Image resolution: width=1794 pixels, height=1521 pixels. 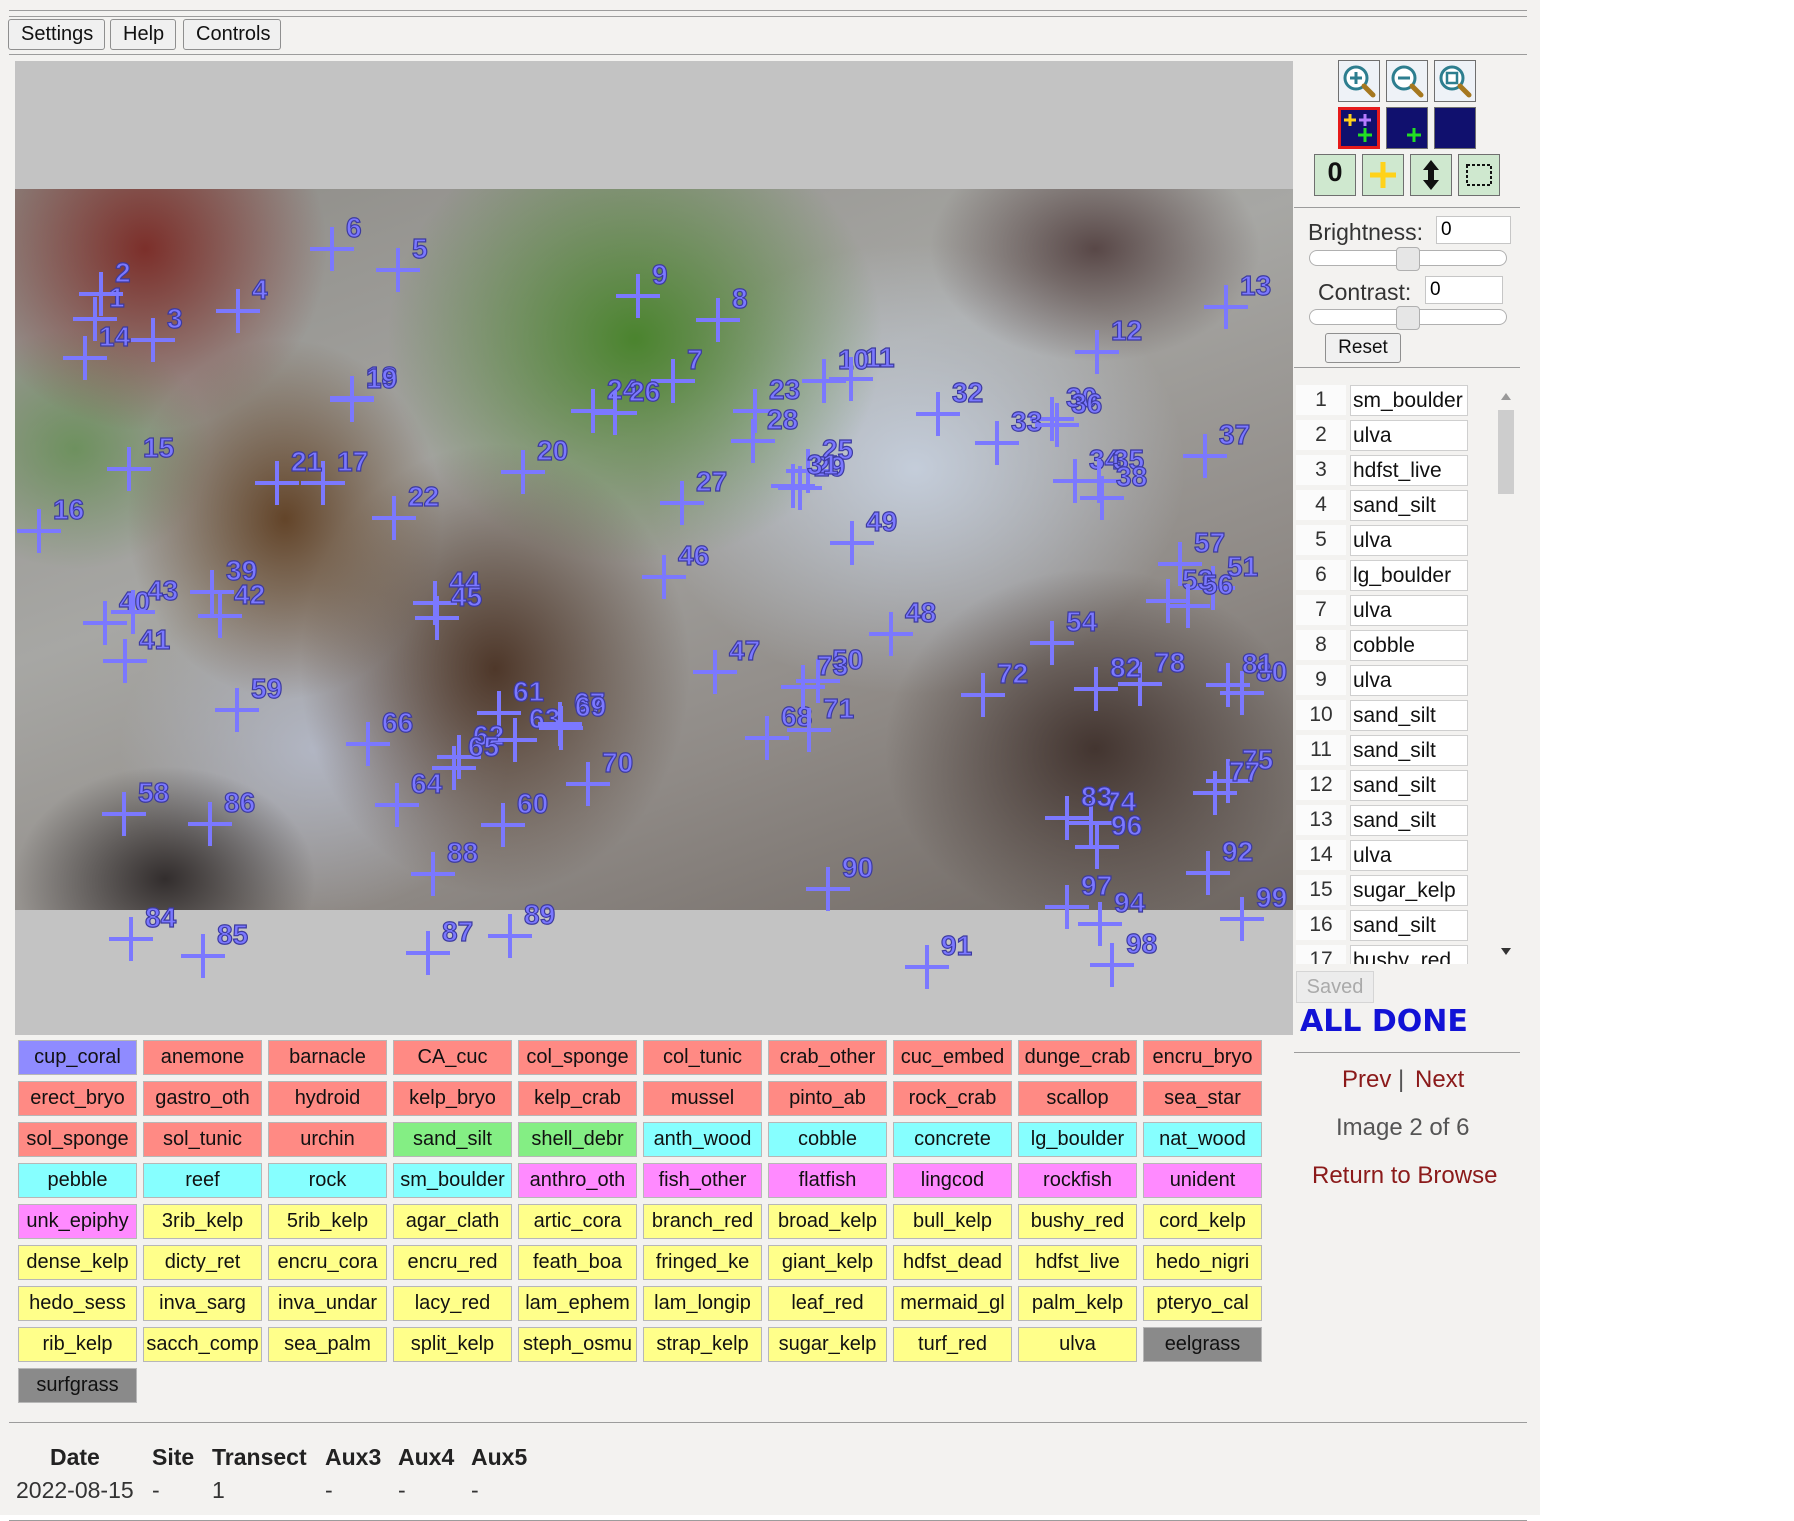 What do you see at coordinates (336, 241) in the screenshot?
I see `point-marker-6: 6` at bounding box center [336, 241].